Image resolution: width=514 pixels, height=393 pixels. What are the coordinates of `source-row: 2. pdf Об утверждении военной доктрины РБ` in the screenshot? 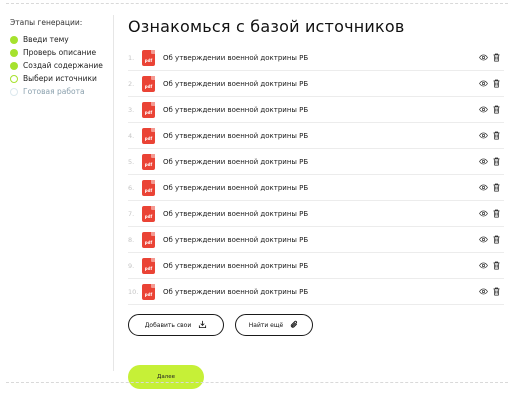 It's located at (316, 84).